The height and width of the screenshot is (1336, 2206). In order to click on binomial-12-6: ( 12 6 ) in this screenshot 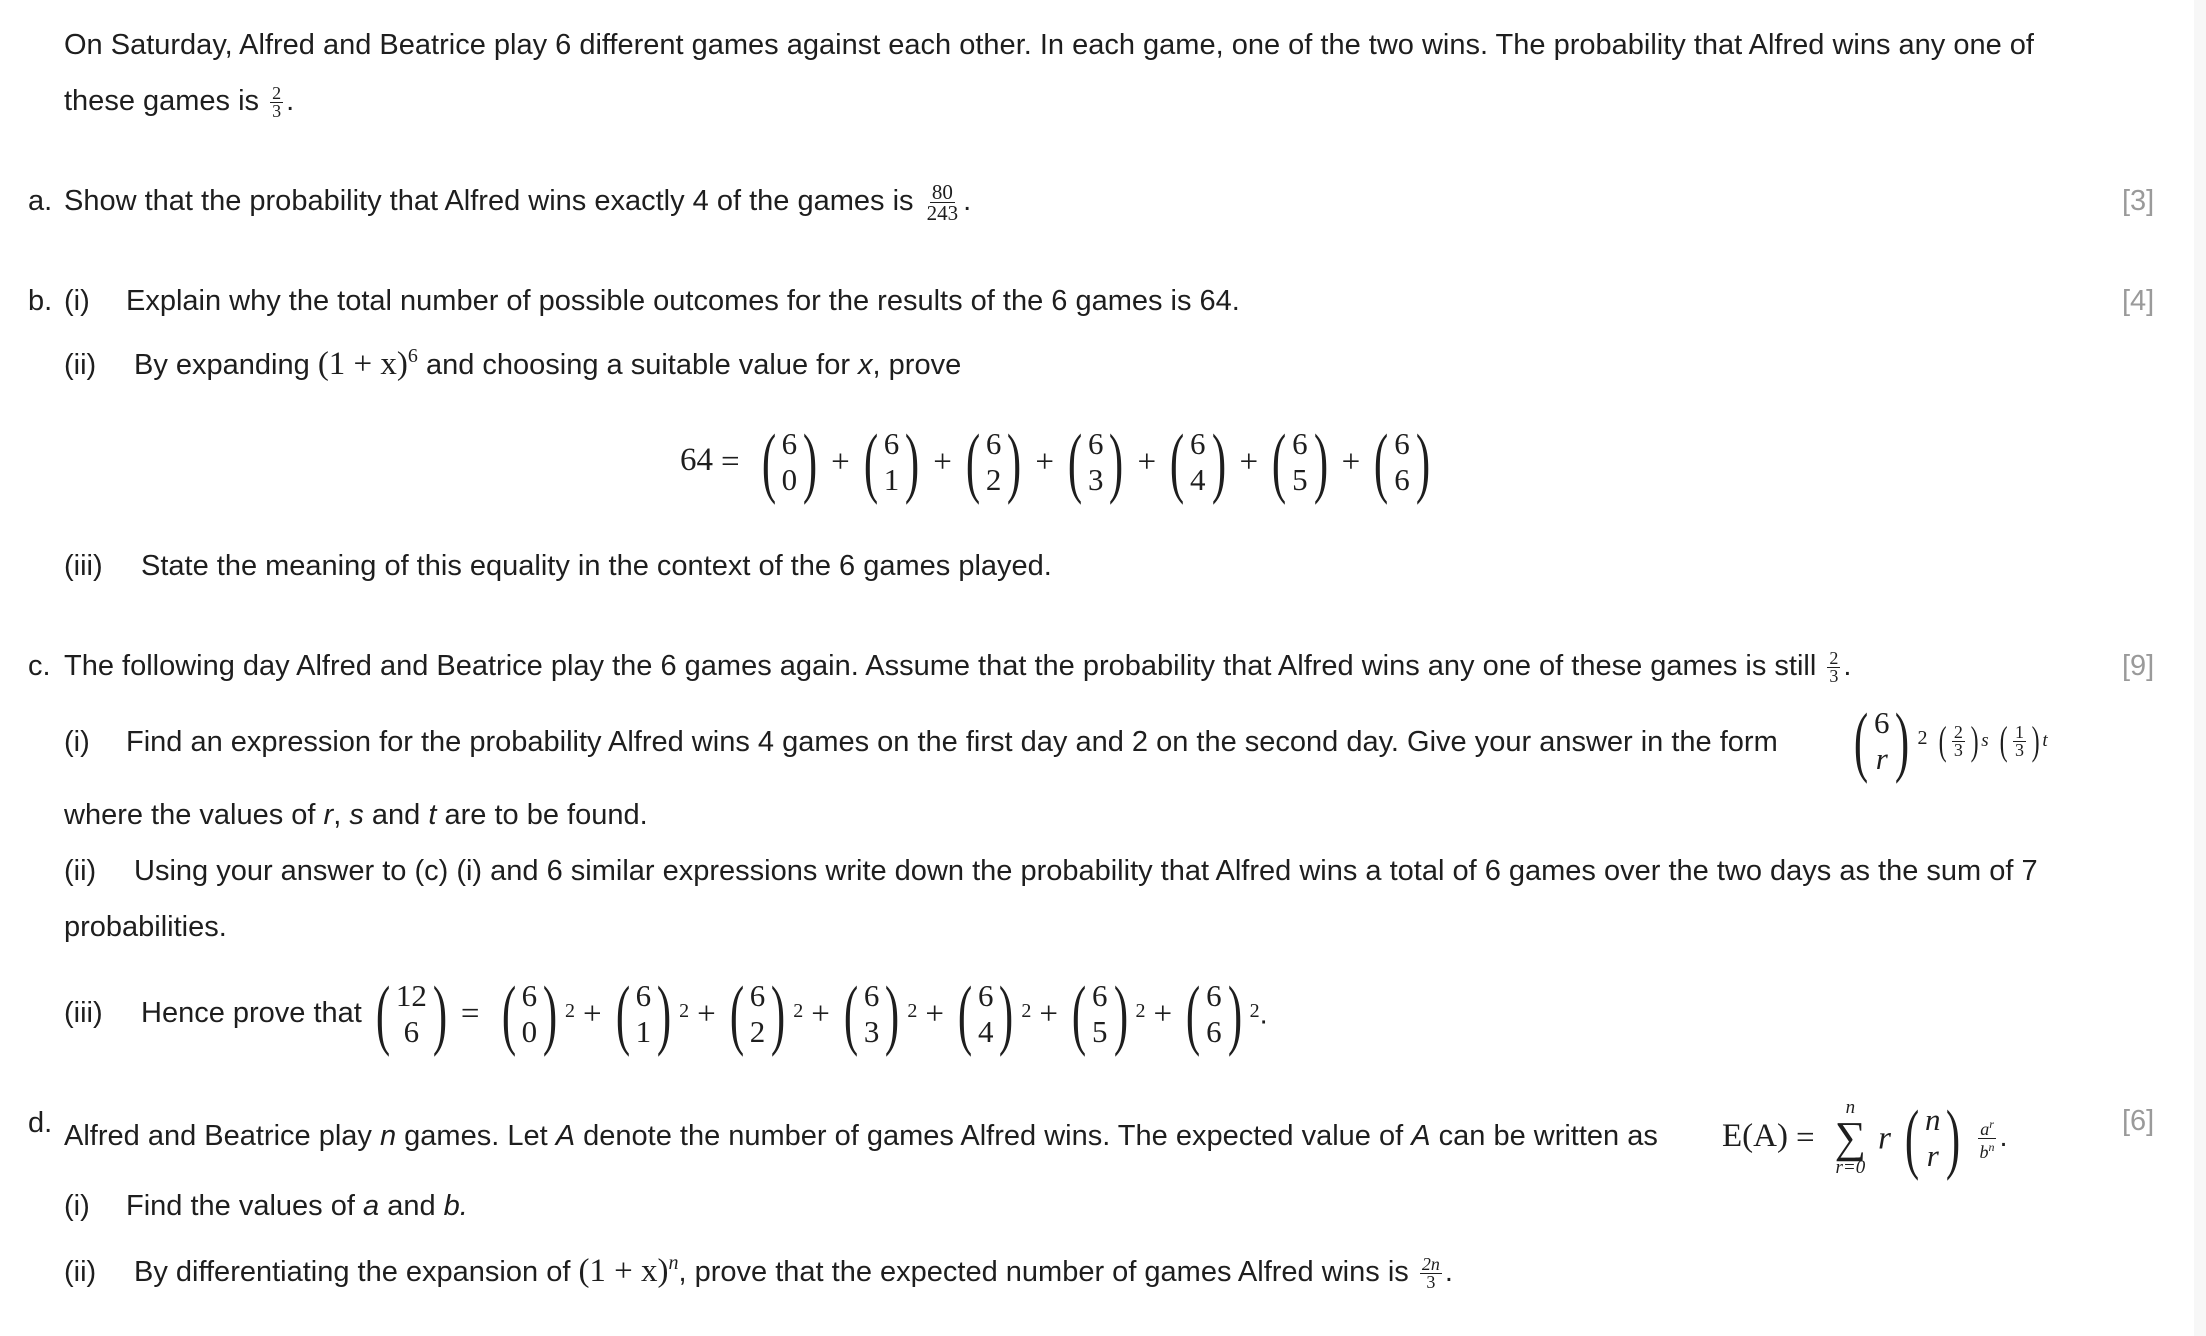, I will do `click(411, 1014)`.